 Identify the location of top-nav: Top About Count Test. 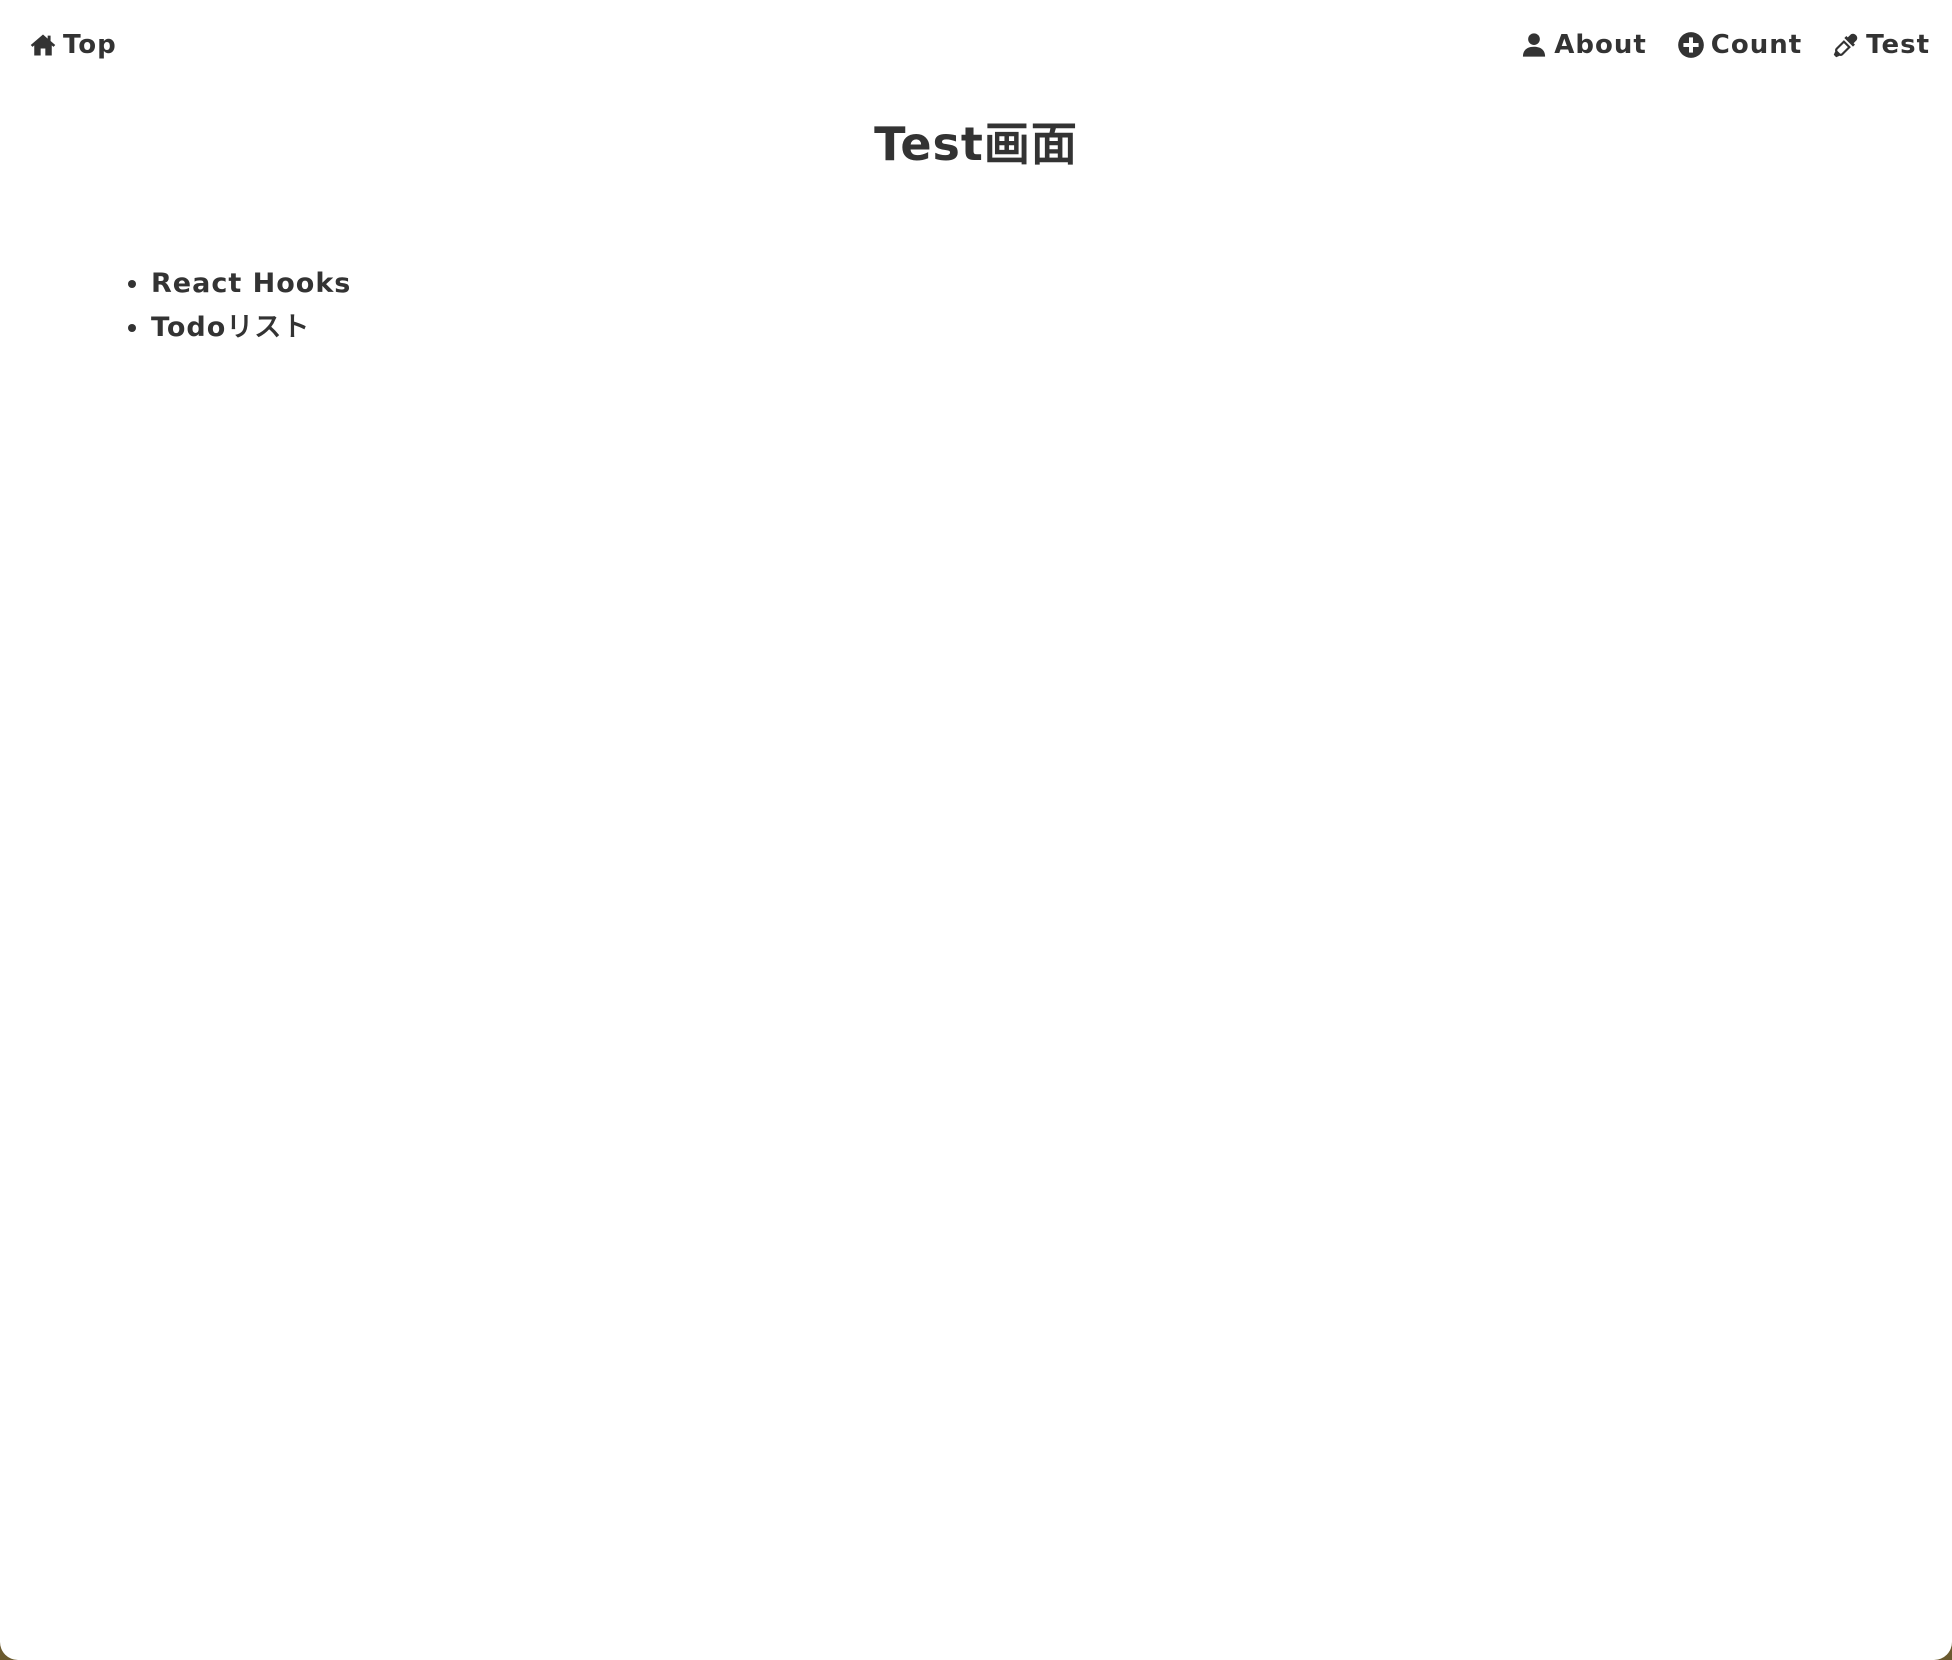
(976, 47).